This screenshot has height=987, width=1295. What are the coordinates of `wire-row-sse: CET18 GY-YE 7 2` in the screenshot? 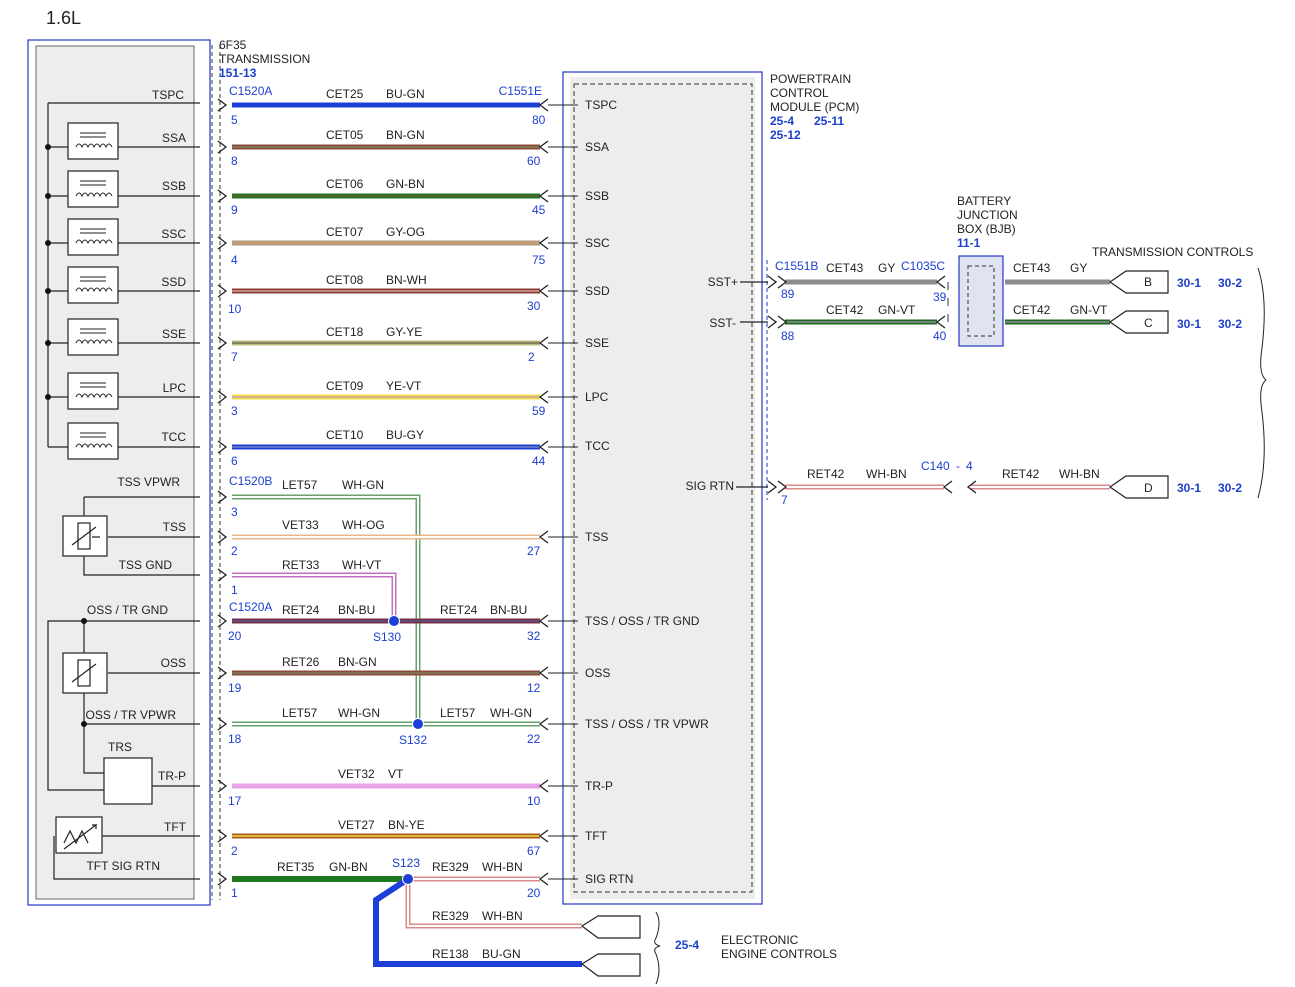 It's located at (385, 344).